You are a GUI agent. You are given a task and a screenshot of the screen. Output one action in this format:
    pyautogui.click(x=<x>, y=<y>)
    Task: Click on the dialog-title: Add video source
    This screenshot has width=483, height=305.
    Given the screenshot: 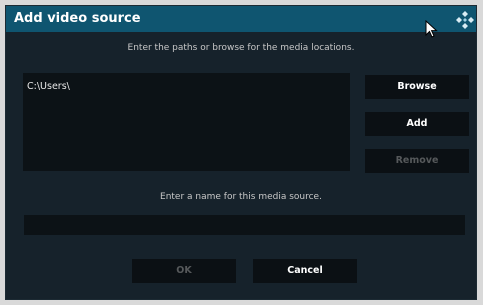 What is the action you would take?
    pyautogui.click(x=77, y=18)
    